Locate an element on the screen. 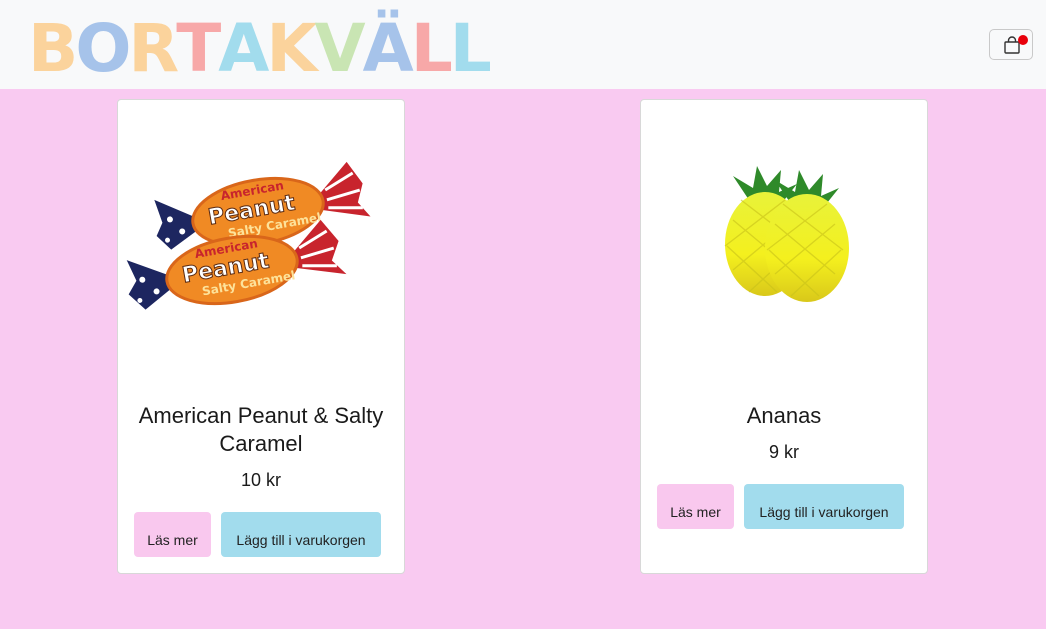 The height and width of the screenshot is (629, 1046). product-price: 10 kr is located at coordinates (261, 480).